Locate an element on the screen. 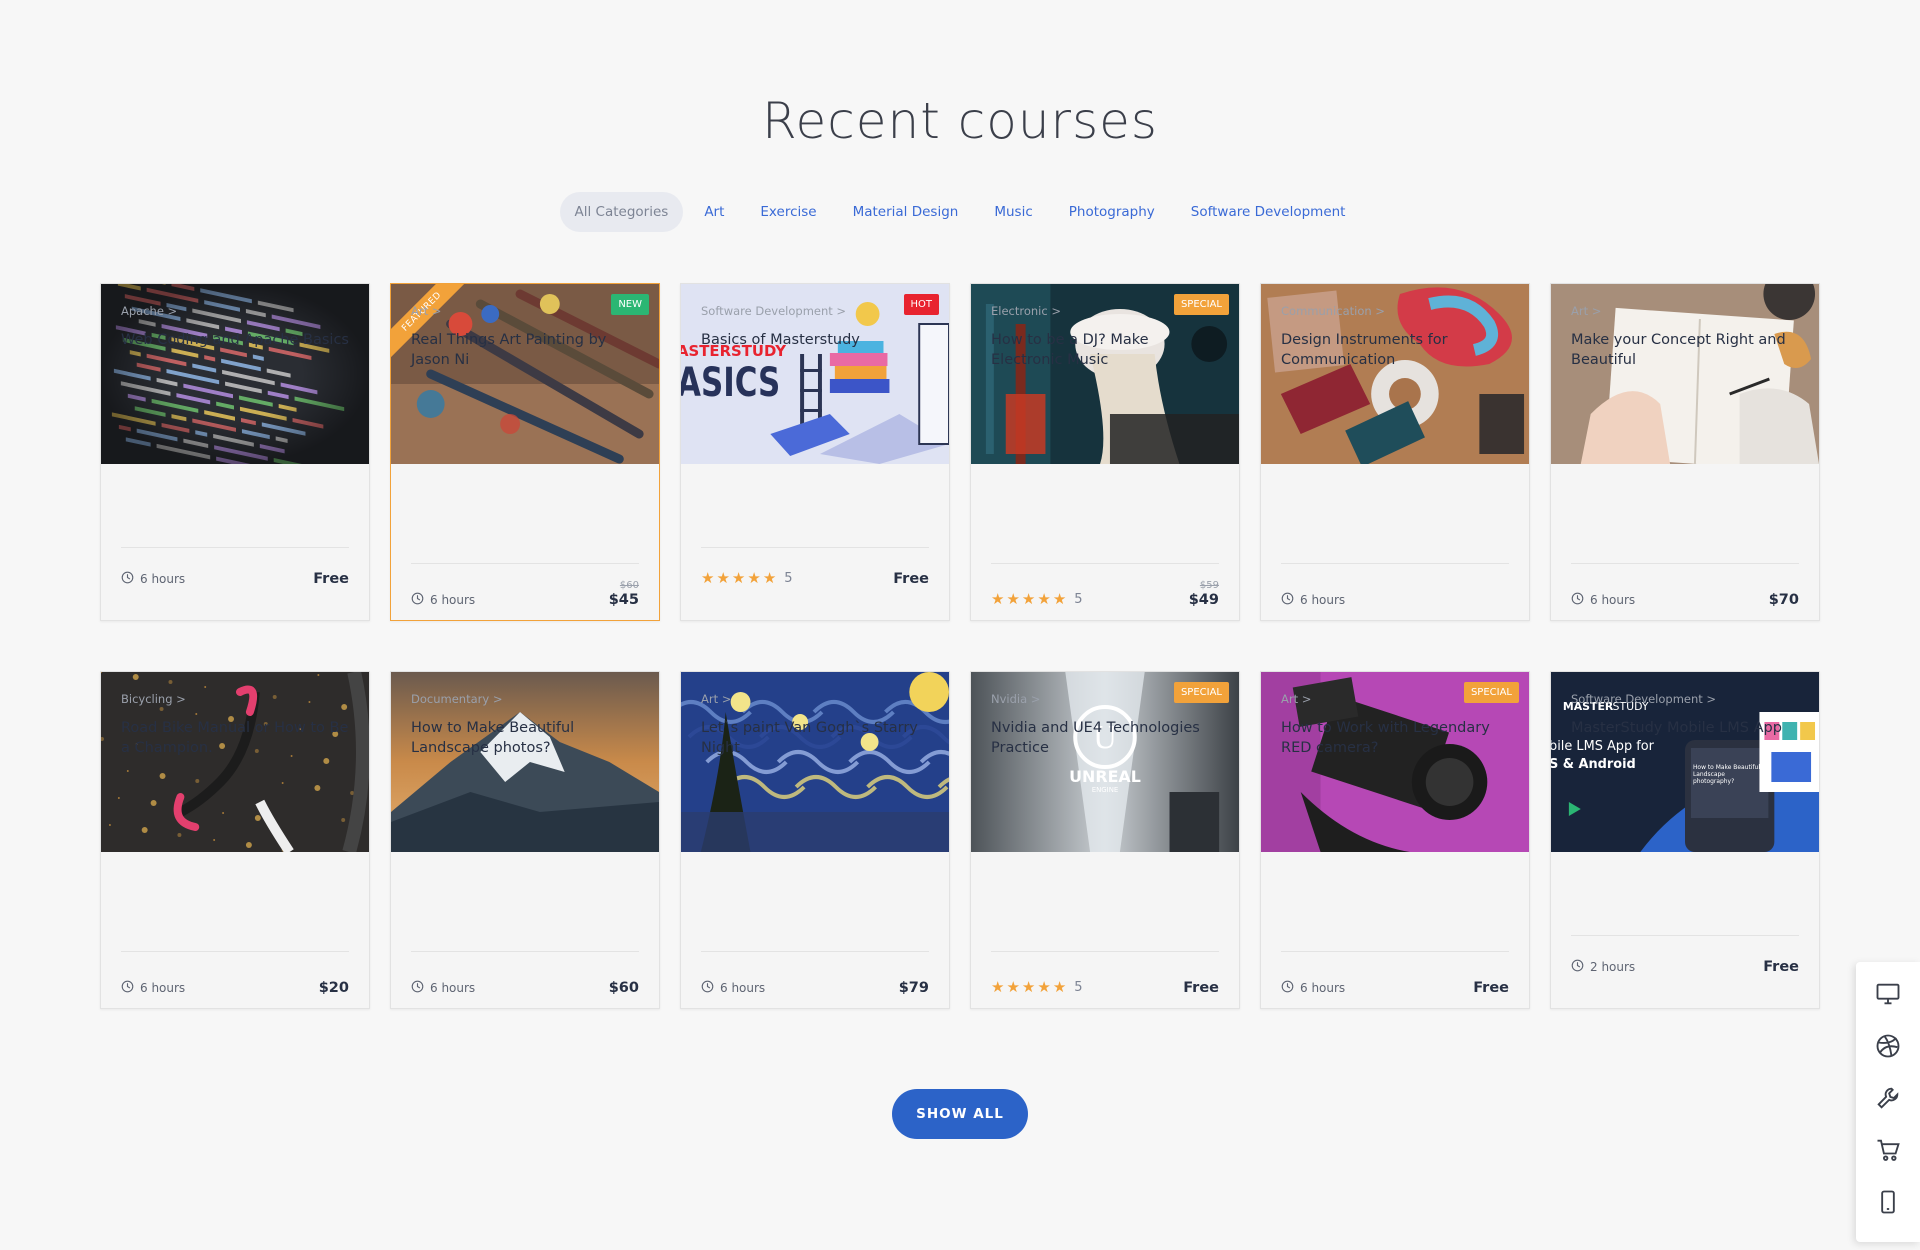  image-text: S & Android is located at coordinates (1593, 764).